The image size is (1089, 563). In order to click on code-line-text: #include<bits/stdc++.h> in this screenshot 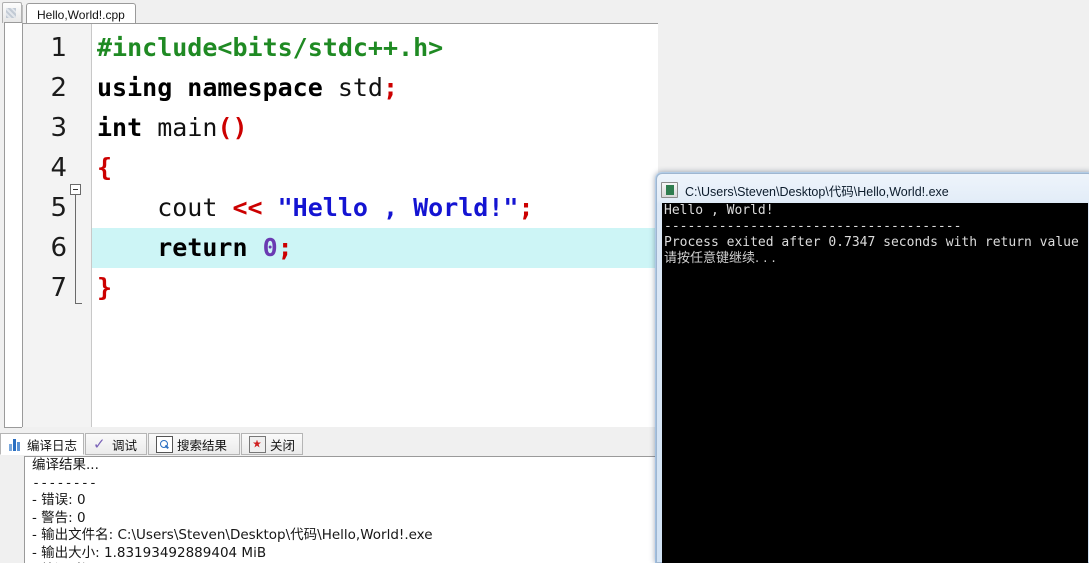, I will do `click(267, 48)`.